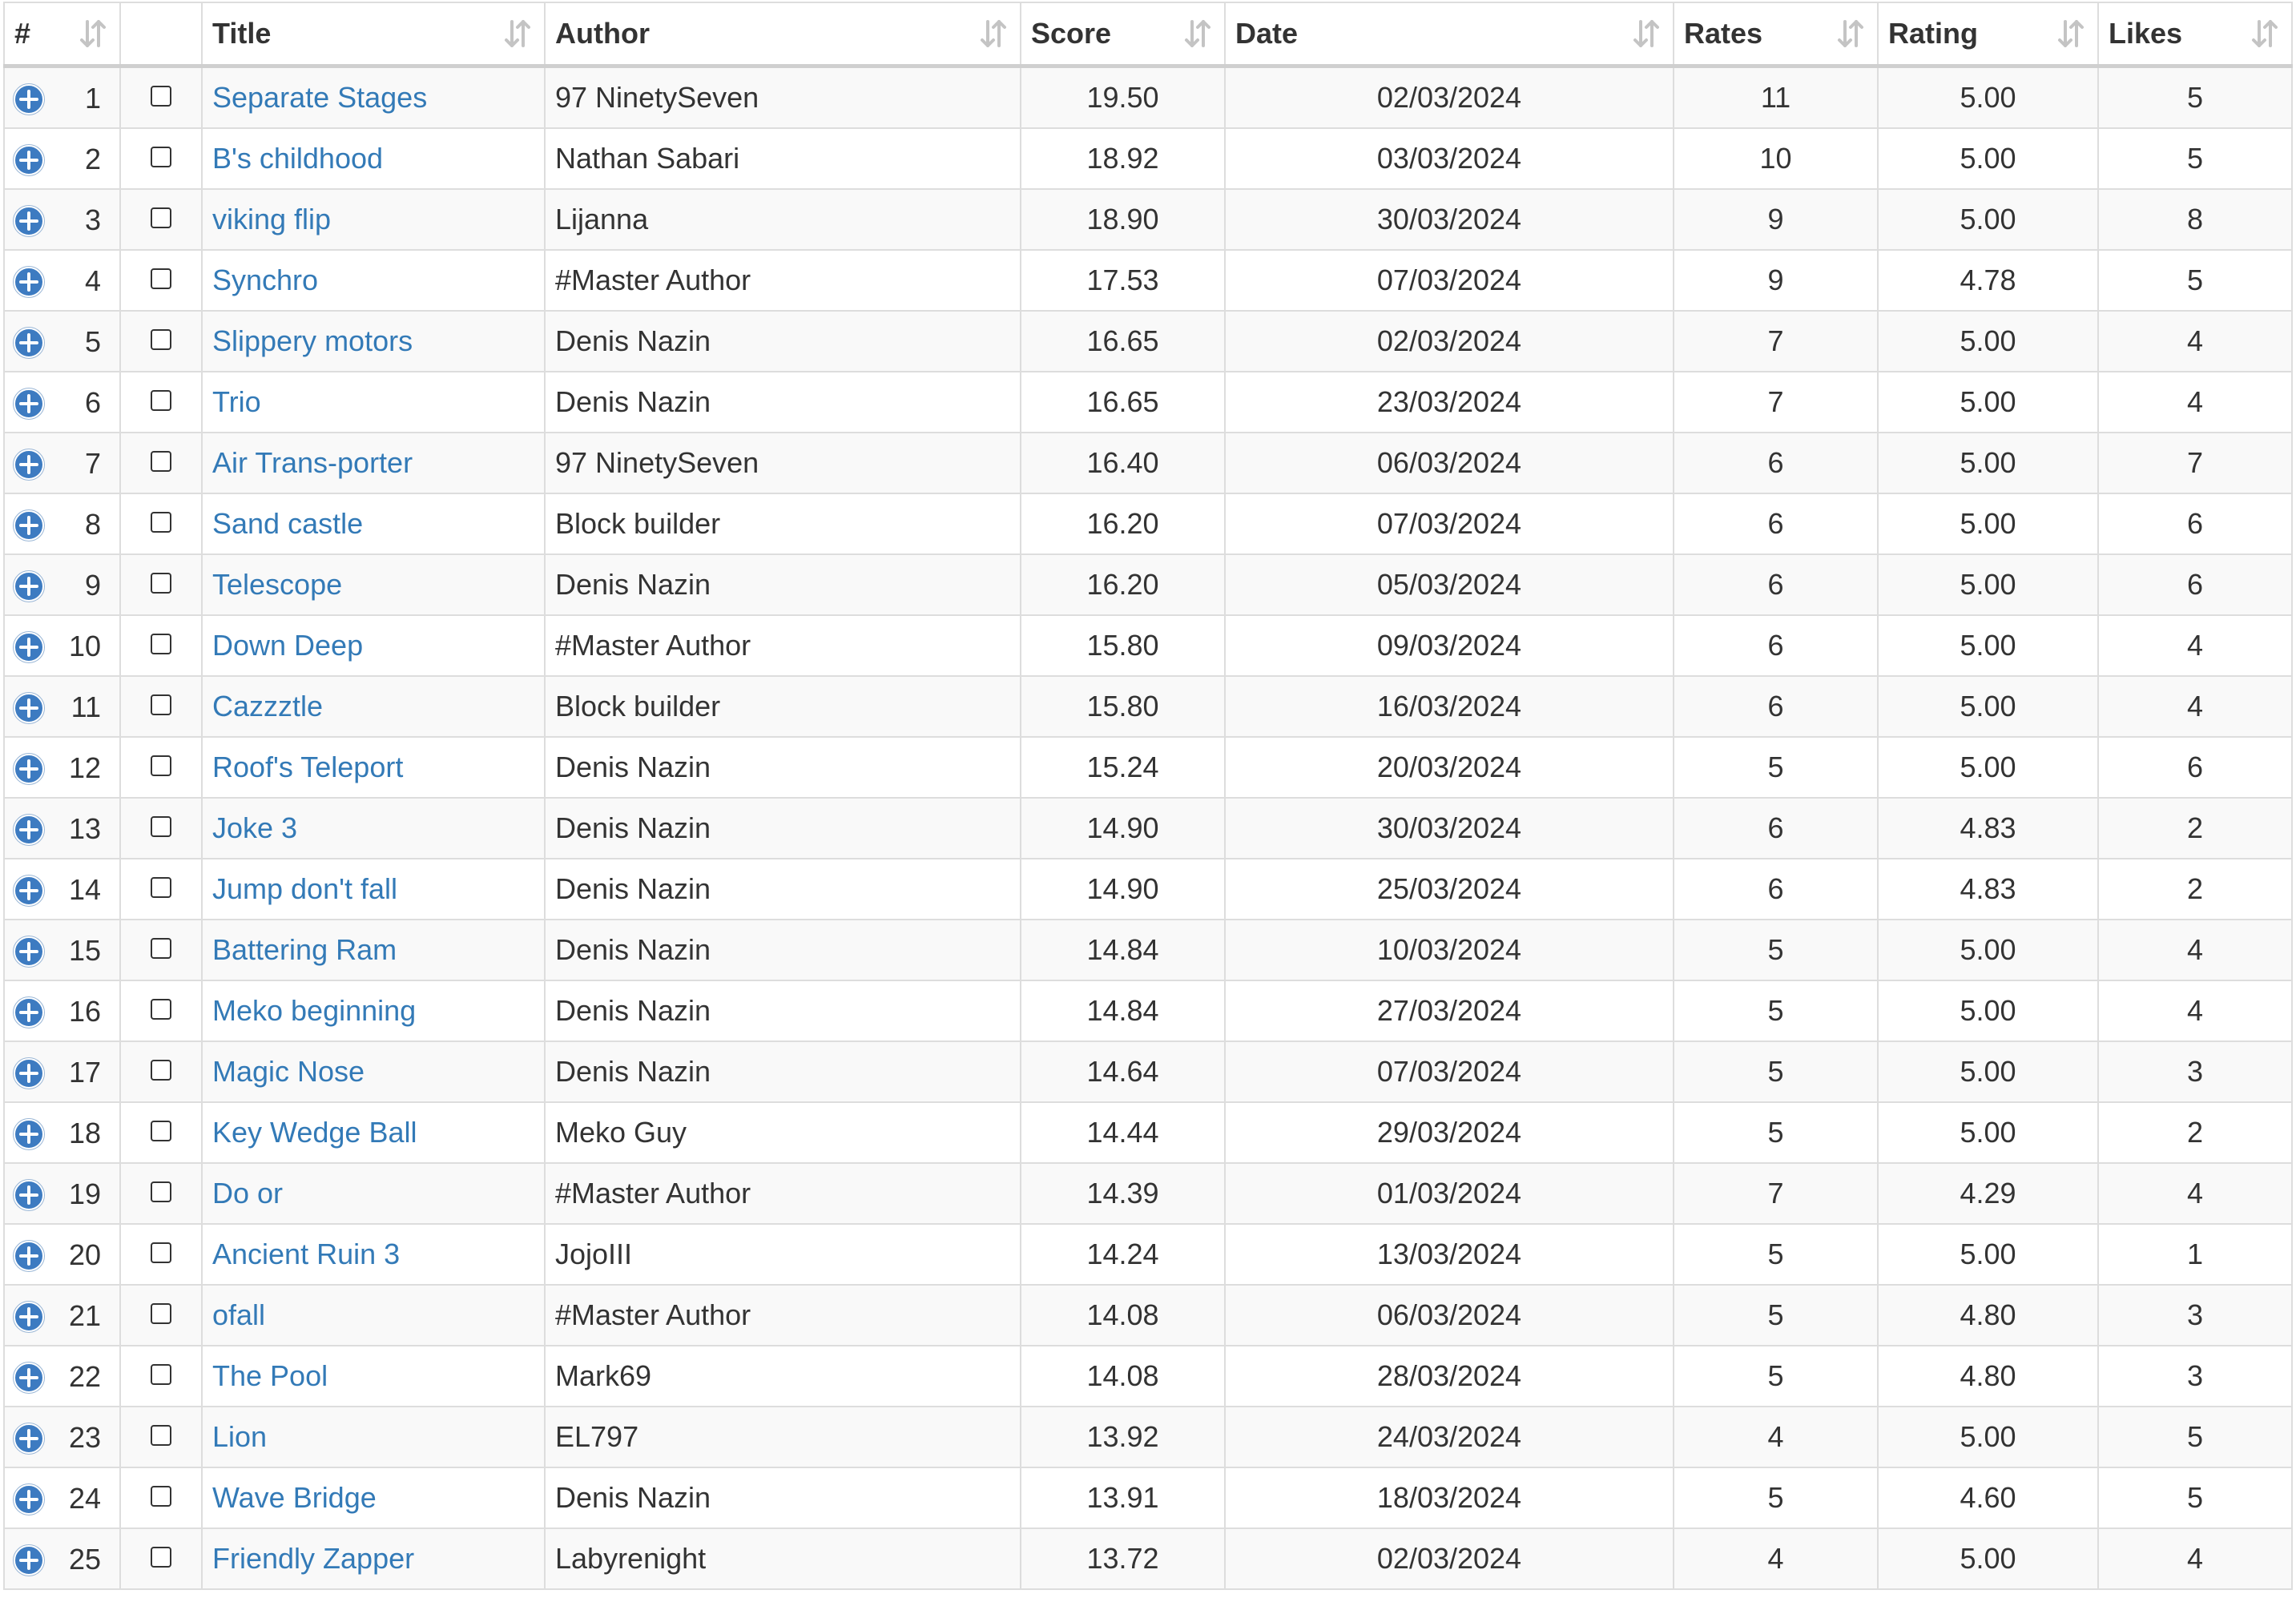 The image size is (2296, 1610). I want to click on likes-cell: 8, so click(2195, 219).